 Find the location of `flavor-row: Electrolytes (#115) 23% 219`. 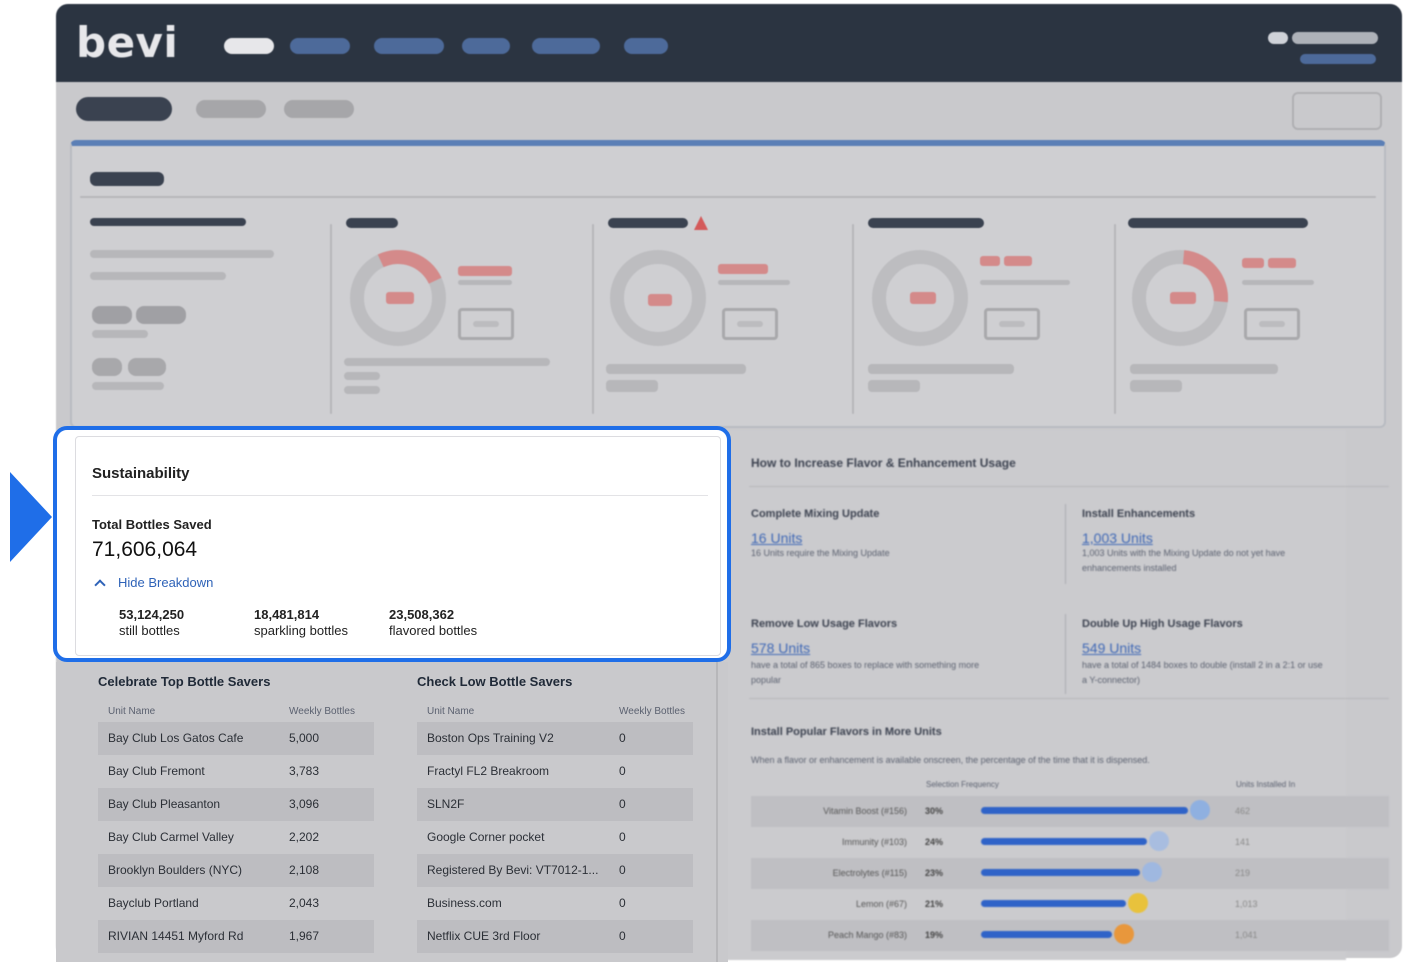

flavor-row: Electrolytes (#115) 23% 219 is located at coordinates (1070, 873).